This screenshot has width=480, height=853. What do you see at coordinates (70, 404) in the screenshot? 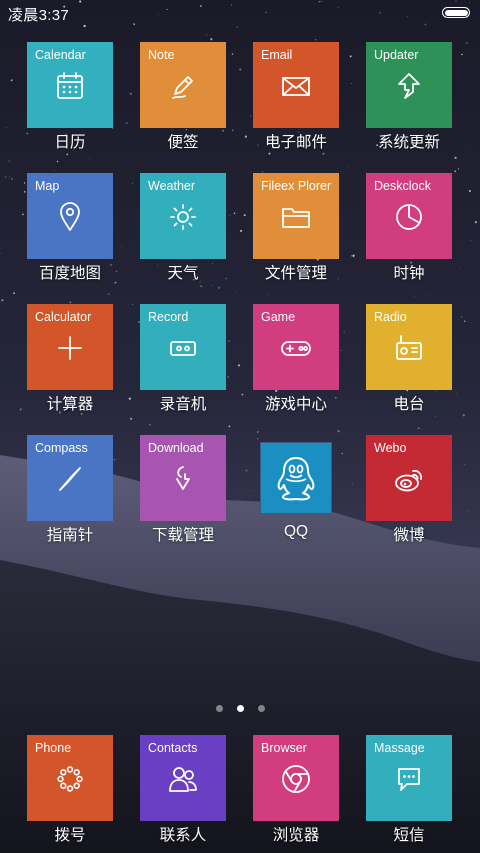
I see `app-caption: 计算器` at bounding box center [70, 404].